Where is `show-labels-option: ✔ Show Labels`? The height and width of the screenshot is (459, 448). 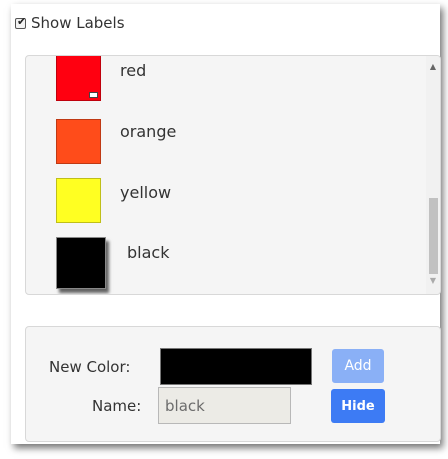 show-labels-option: ✔ Show Labels is located at coordinates (70, 23).